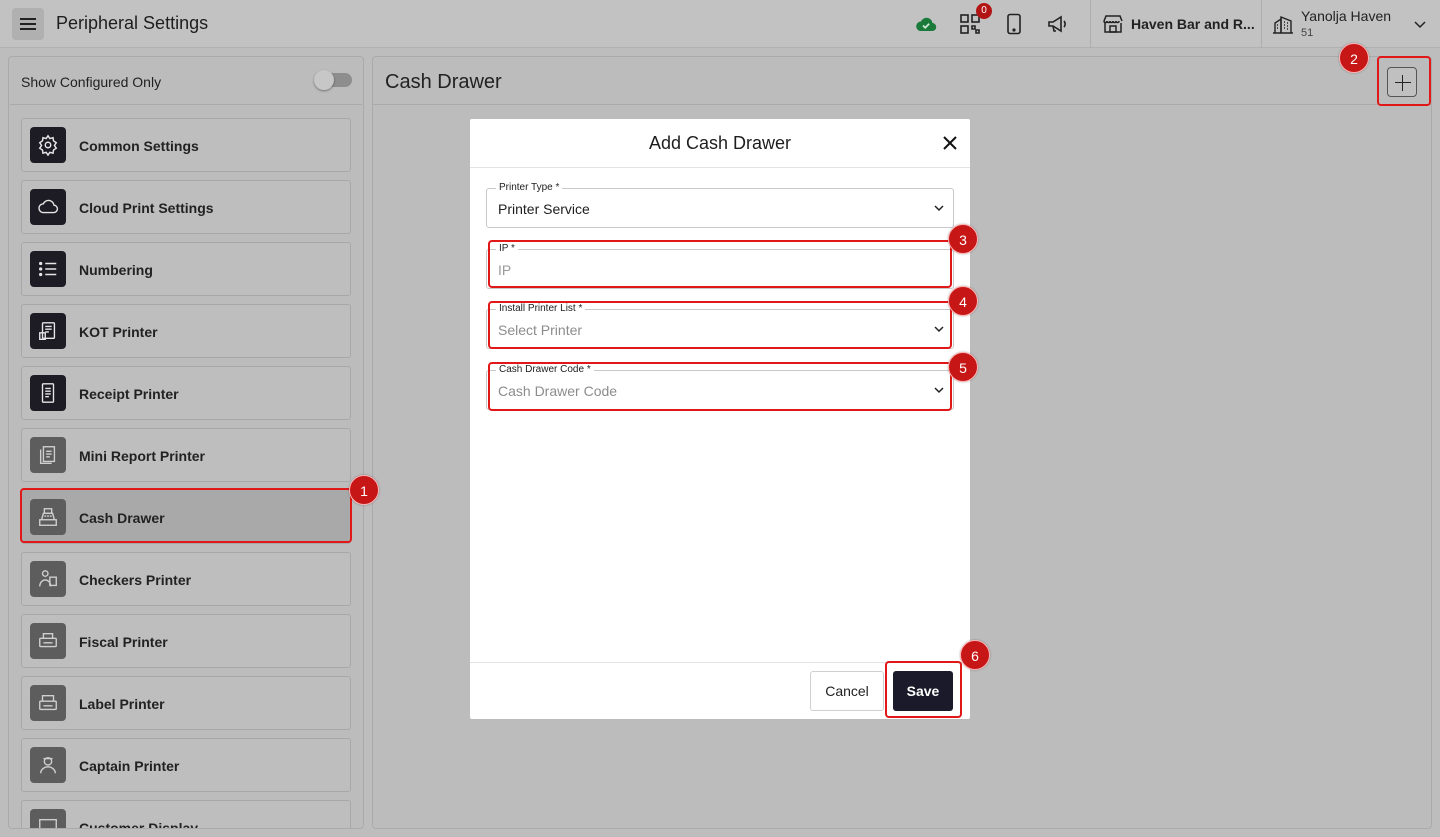  I want to click on step-marker: 4, so click(963, 301).